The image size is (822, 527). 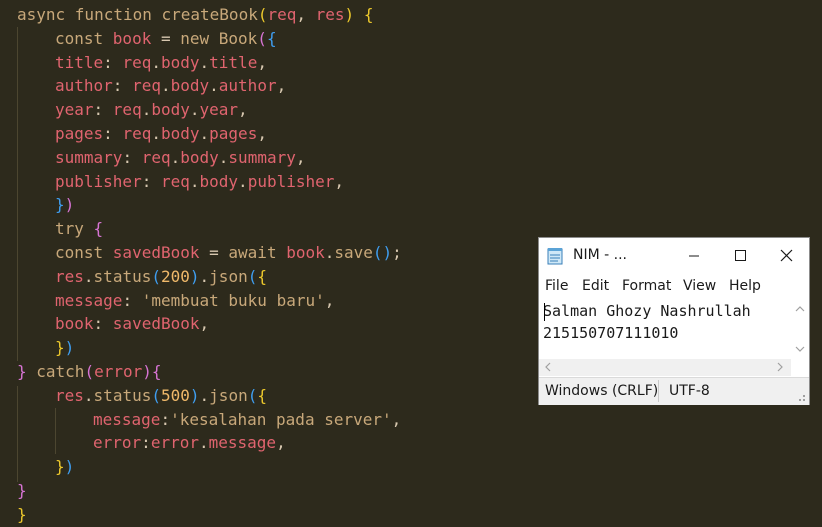 What do you see at coordinates (800, 329) in the screenshot?
I see `vertical-scrollbar` at bounding box center [800, 329].